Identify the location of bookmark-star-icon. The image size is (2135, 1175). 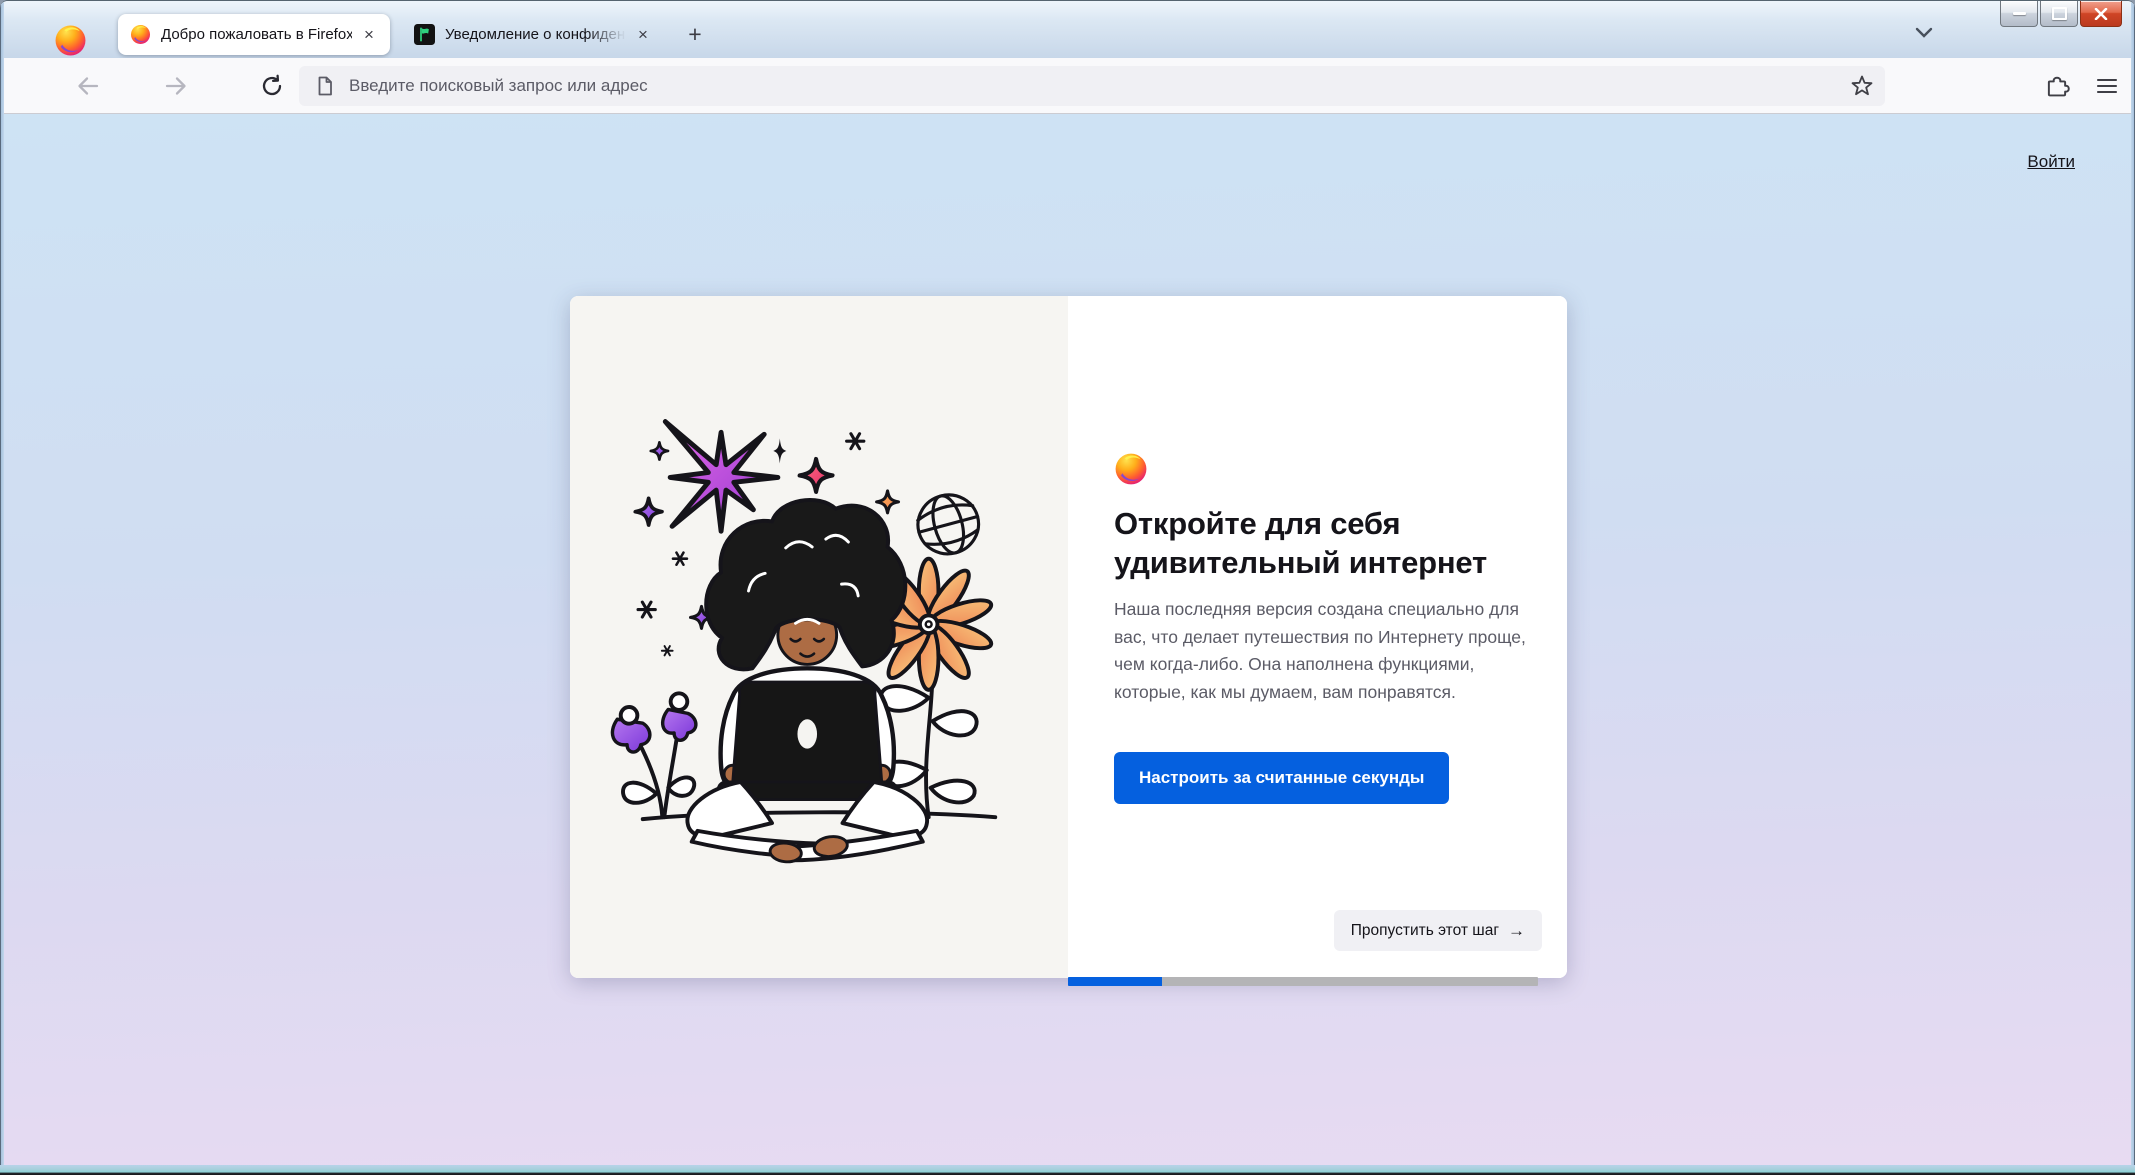
(1862, 86).